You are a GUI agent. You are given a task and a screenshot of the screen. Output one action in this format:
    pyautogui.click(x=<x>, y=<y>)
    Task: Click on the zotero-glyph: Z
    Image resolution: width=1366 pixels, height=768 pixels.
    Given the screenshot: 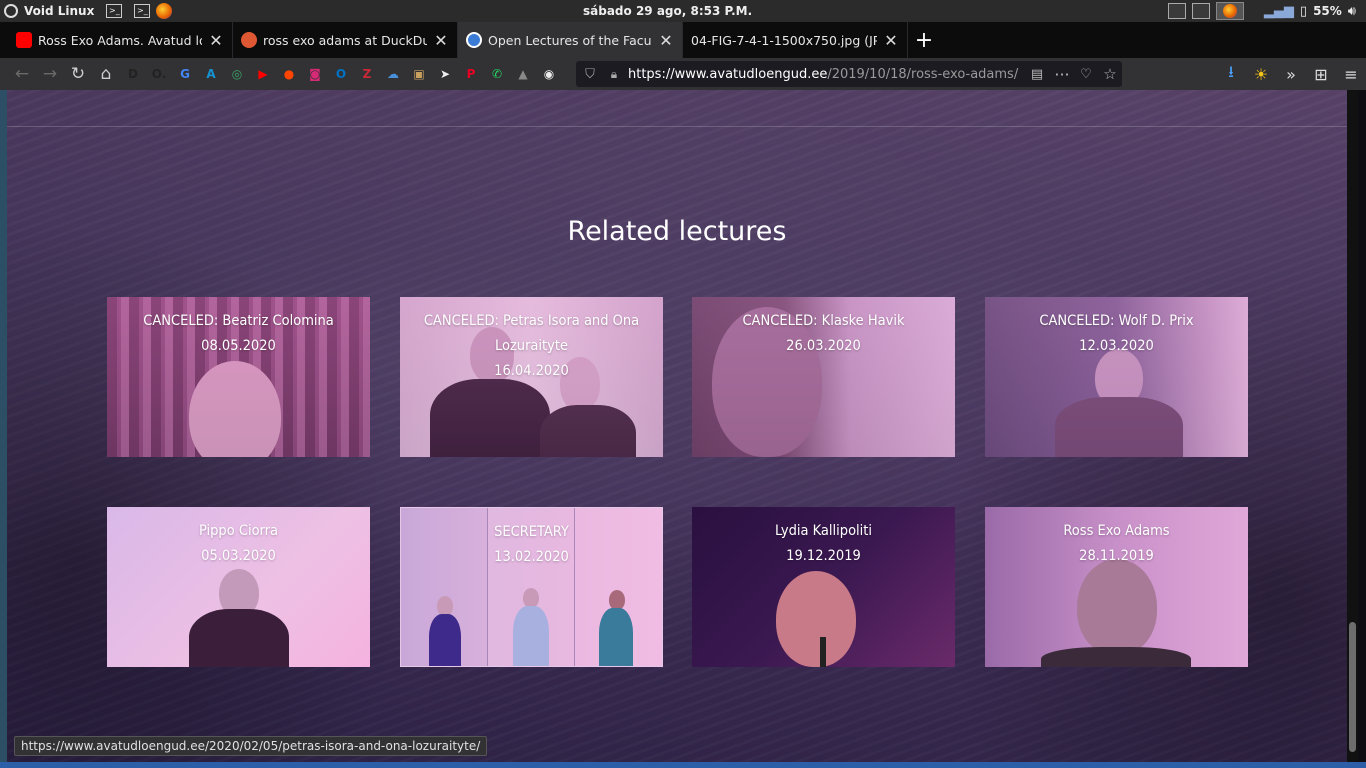 What is the action you would take?
    pyautogui.click(x=367, y=73)
    